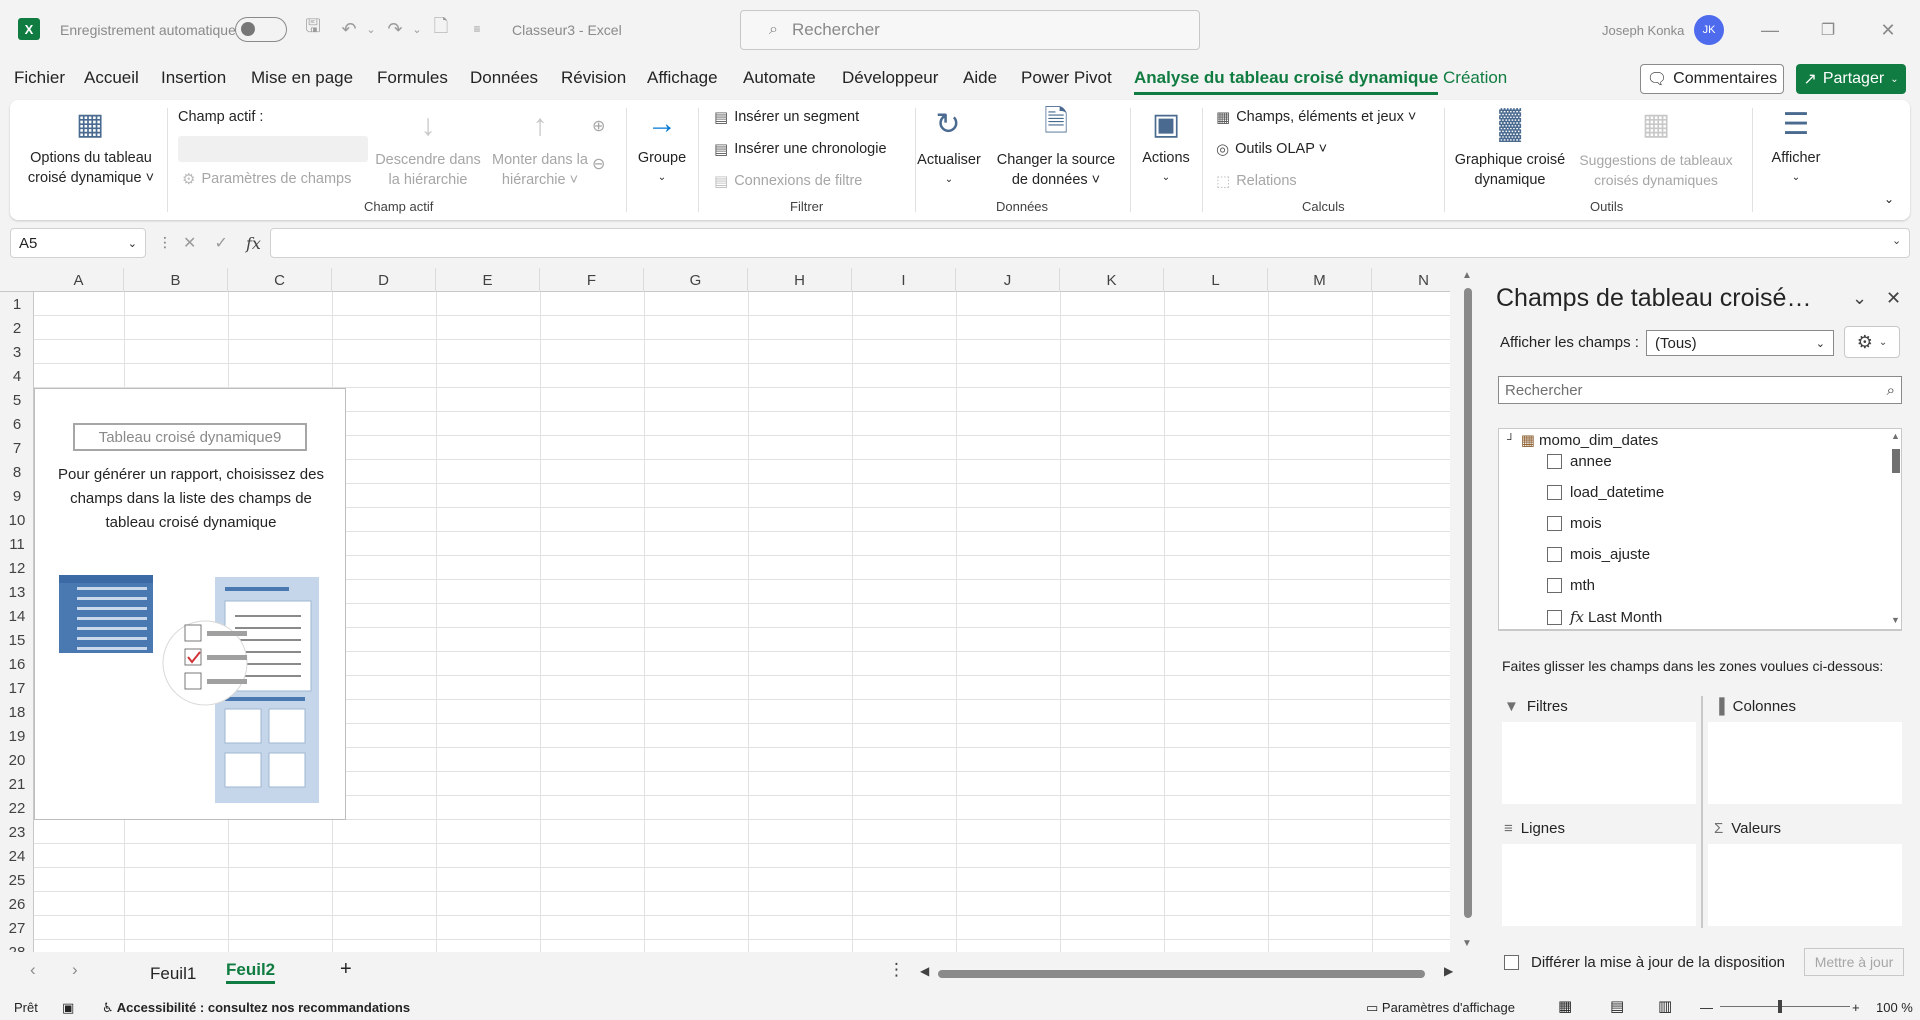 Image resolution: width=1920 pixels, height=1020 pixels. What do you see at coordinates (1598, 554) in the screenshot?
I see `field-item: mois_ajuste` at bounding box center [1598, 554].